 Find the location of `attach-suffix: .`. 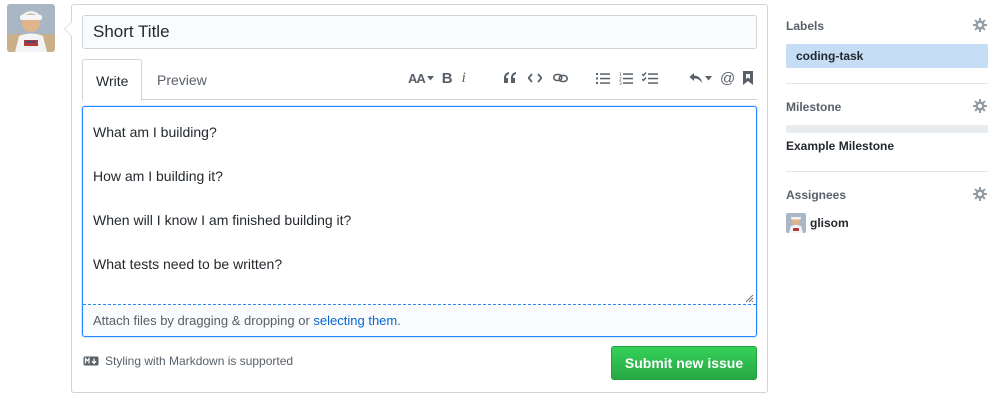

attach-suffix: . is located at coordinates (399, 320).